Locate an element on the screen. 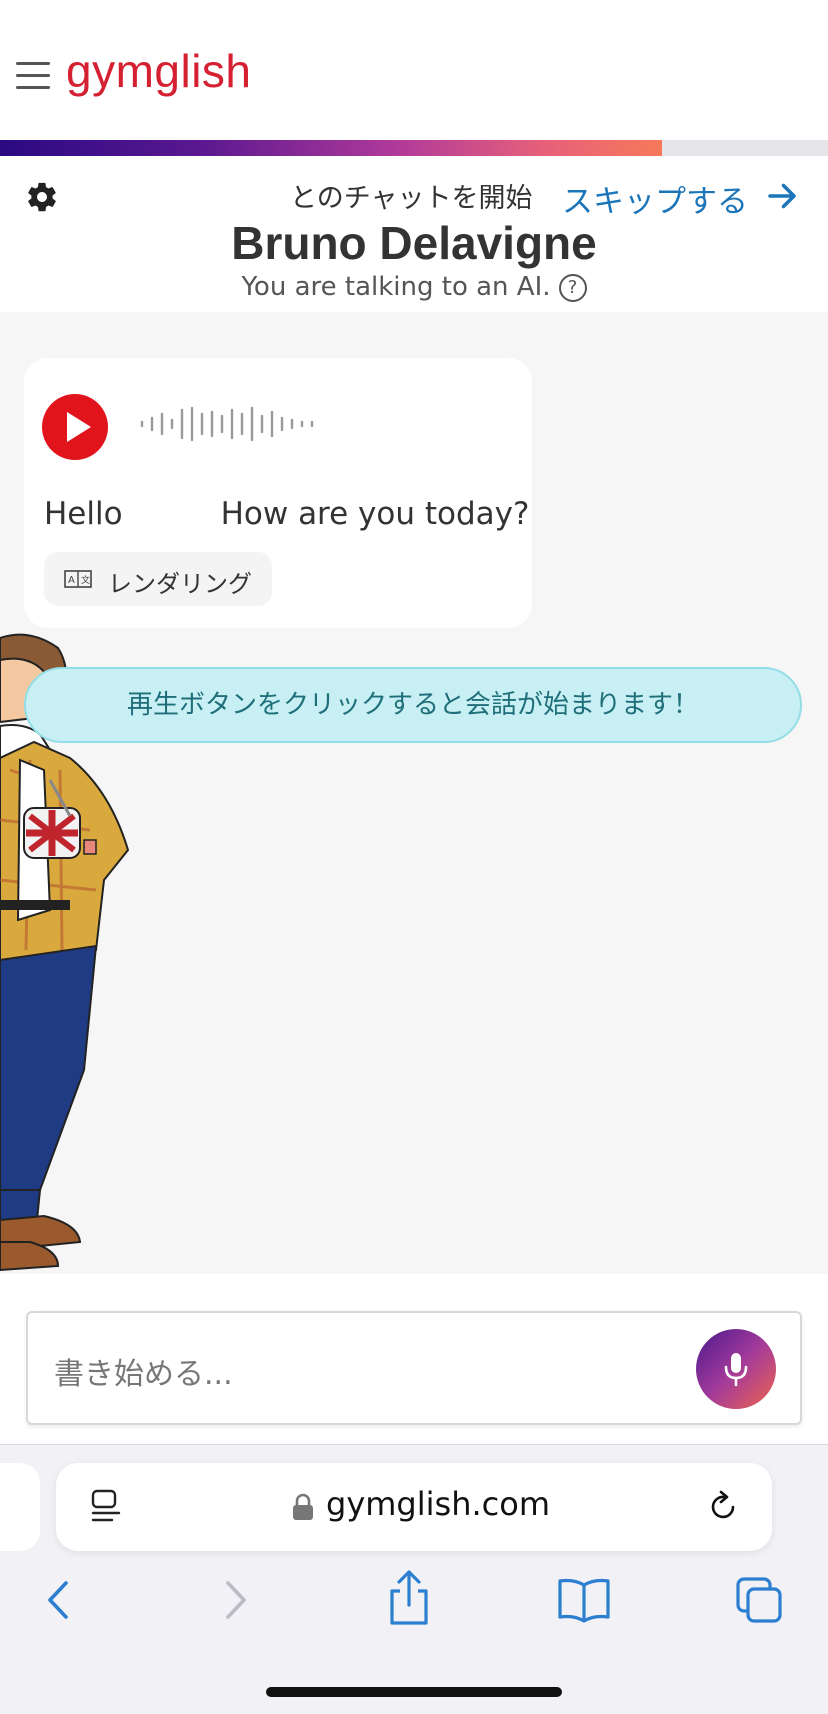  forward-icon is located at coordinates (235, 1600).